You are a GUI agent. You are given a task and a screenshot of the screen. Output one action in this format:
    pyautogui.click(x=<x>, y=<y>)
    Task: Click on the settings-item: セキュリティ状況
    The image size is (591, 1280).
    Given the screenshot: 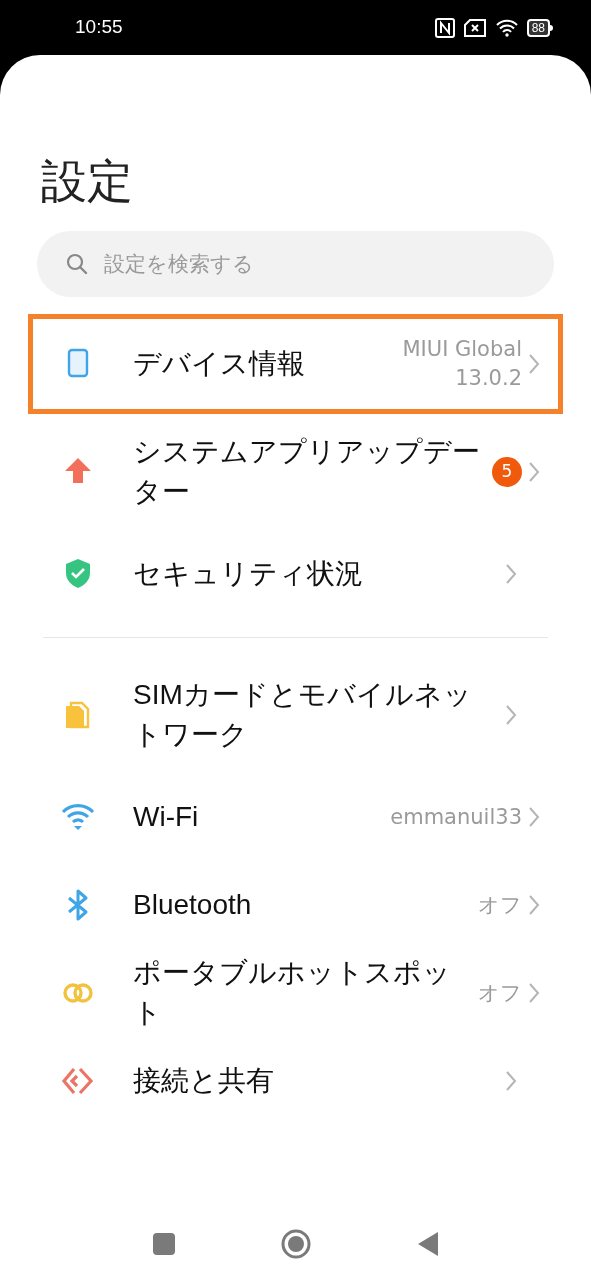 What is the action you would take?
    pyautogui.click(x=295, y=574)
    